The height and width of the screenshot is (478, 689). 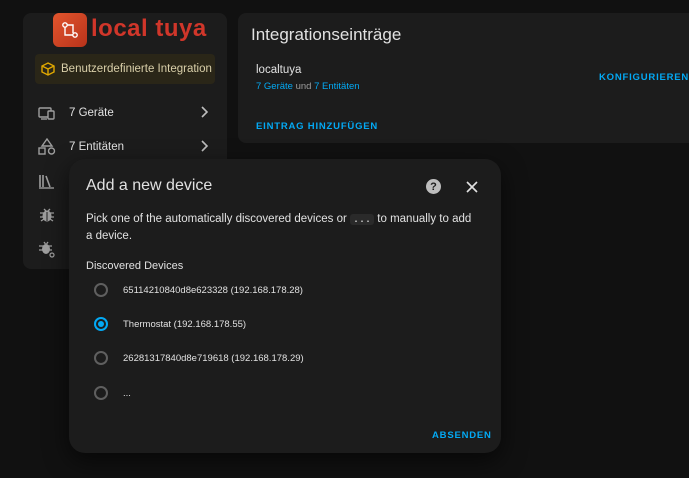 I want to click on help-circle-icon: ?, so click(x=433, y=186).